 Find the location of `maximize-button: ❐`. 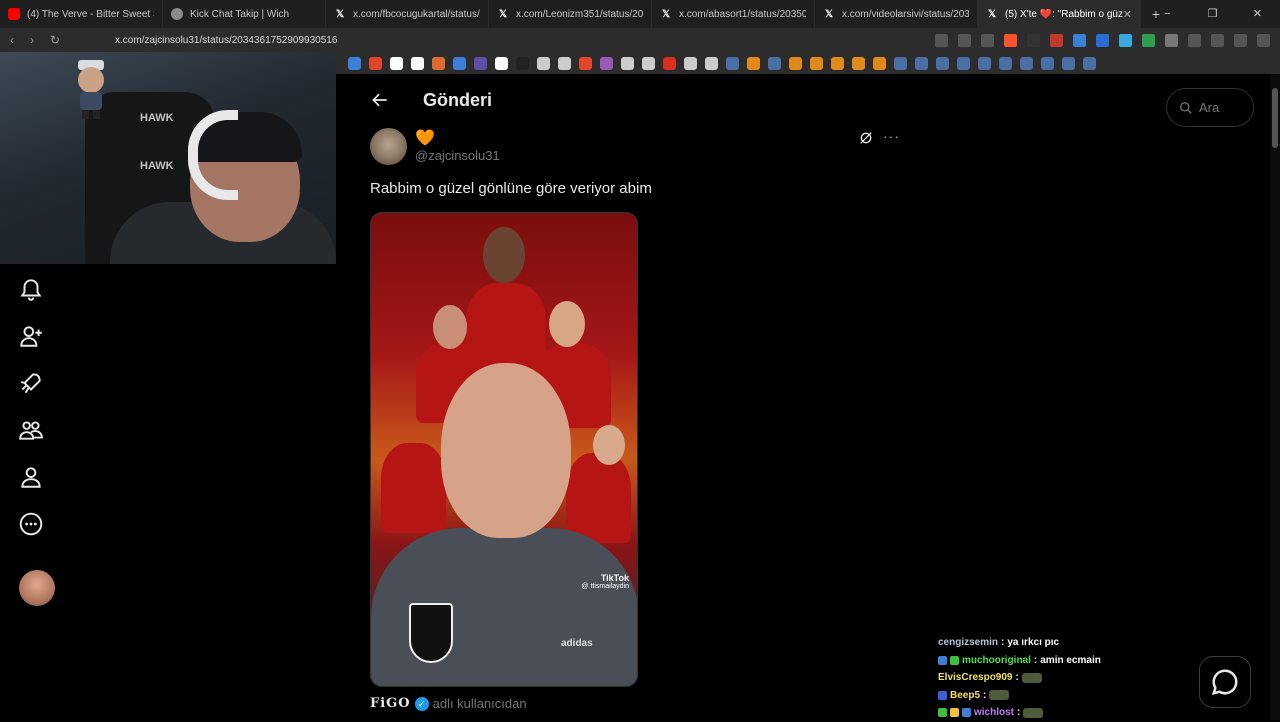

maximize-button: ❐ is located at coordinates (1212, 14).